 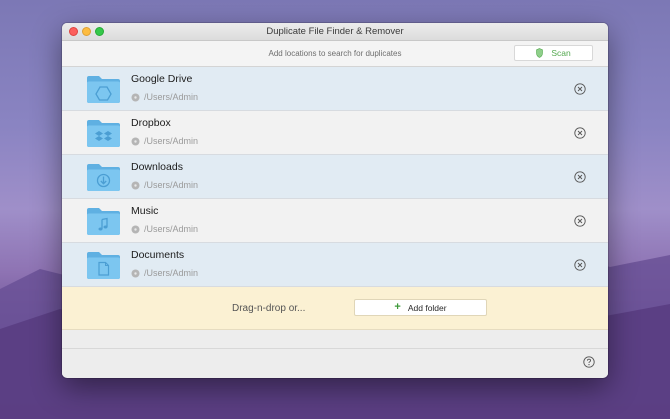 I want to click on help-icon, so click(x=589, y=362).